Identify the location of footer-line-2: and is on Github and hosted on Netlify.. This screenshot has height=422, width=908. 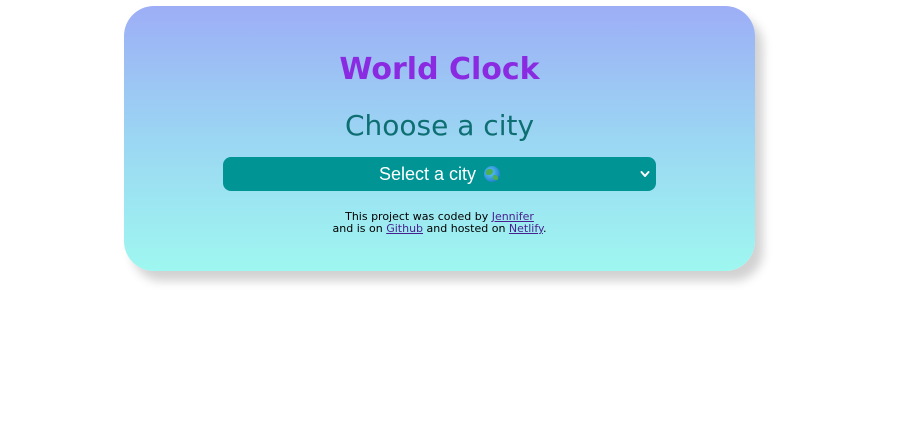
(439, 229).